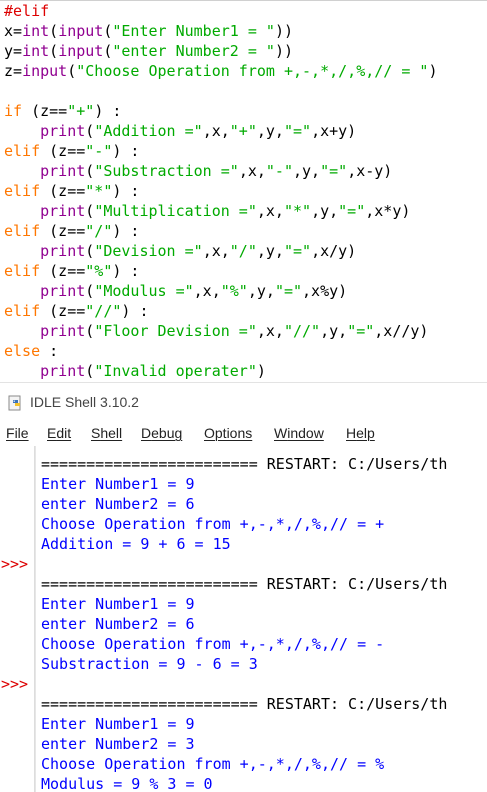 The height and width of the screenshot is (792, 487). What do you see at coordinates (59, 433) in the screenshot?
I see `menu-edit: Edit` at bounding box center [59, 433].